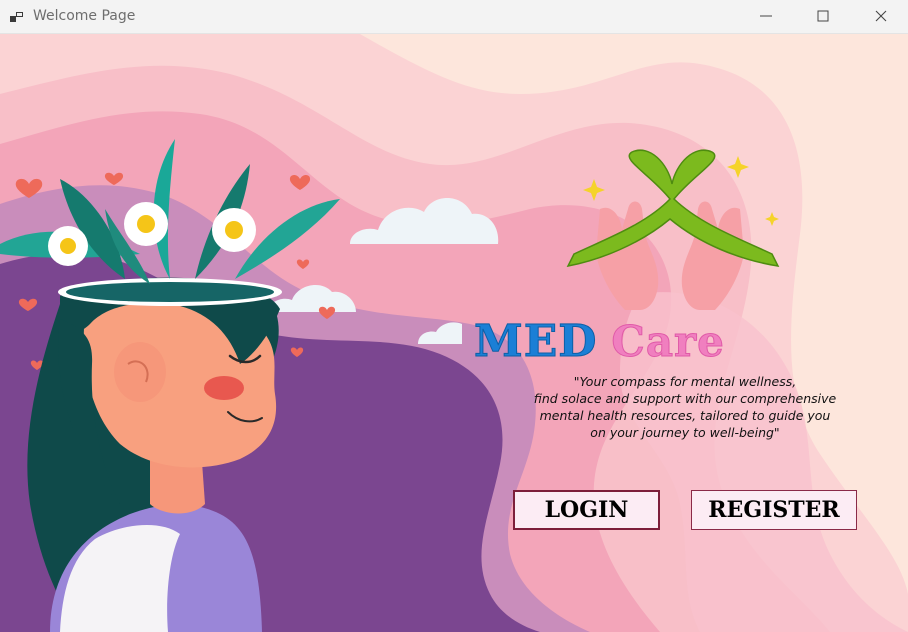 This screenshot has width=908, height=632. I want to click on maximize-icon, so click(823, 16).